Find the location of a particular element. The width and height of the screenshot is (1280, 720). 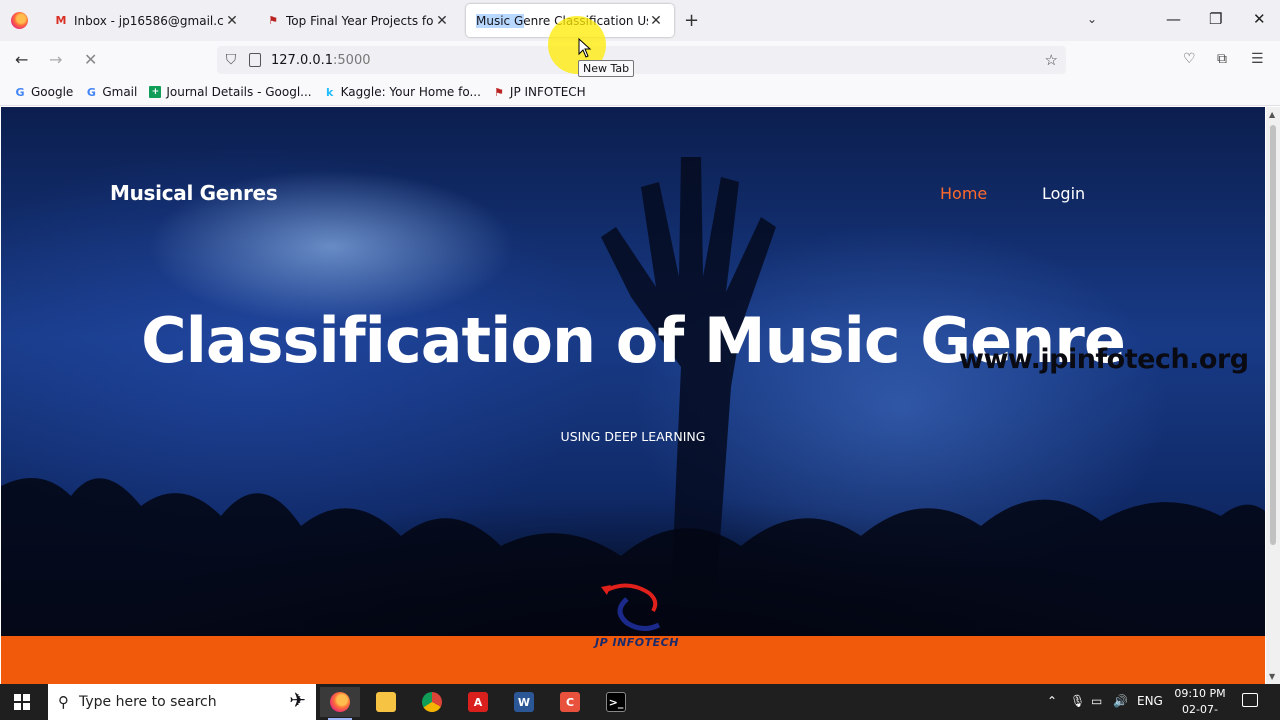

new-tab-tooltip: New Tab is located at coordinates (606, 68).